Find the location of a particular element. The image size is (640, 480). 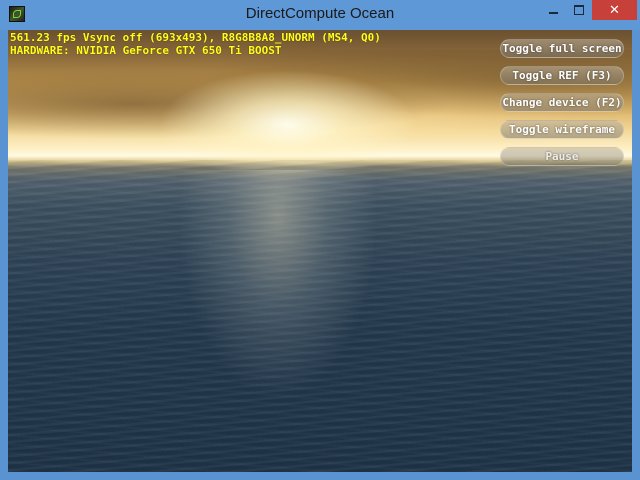

title-bar: DirectCompute Ocean ✕ is located at coordinates (320, 15).